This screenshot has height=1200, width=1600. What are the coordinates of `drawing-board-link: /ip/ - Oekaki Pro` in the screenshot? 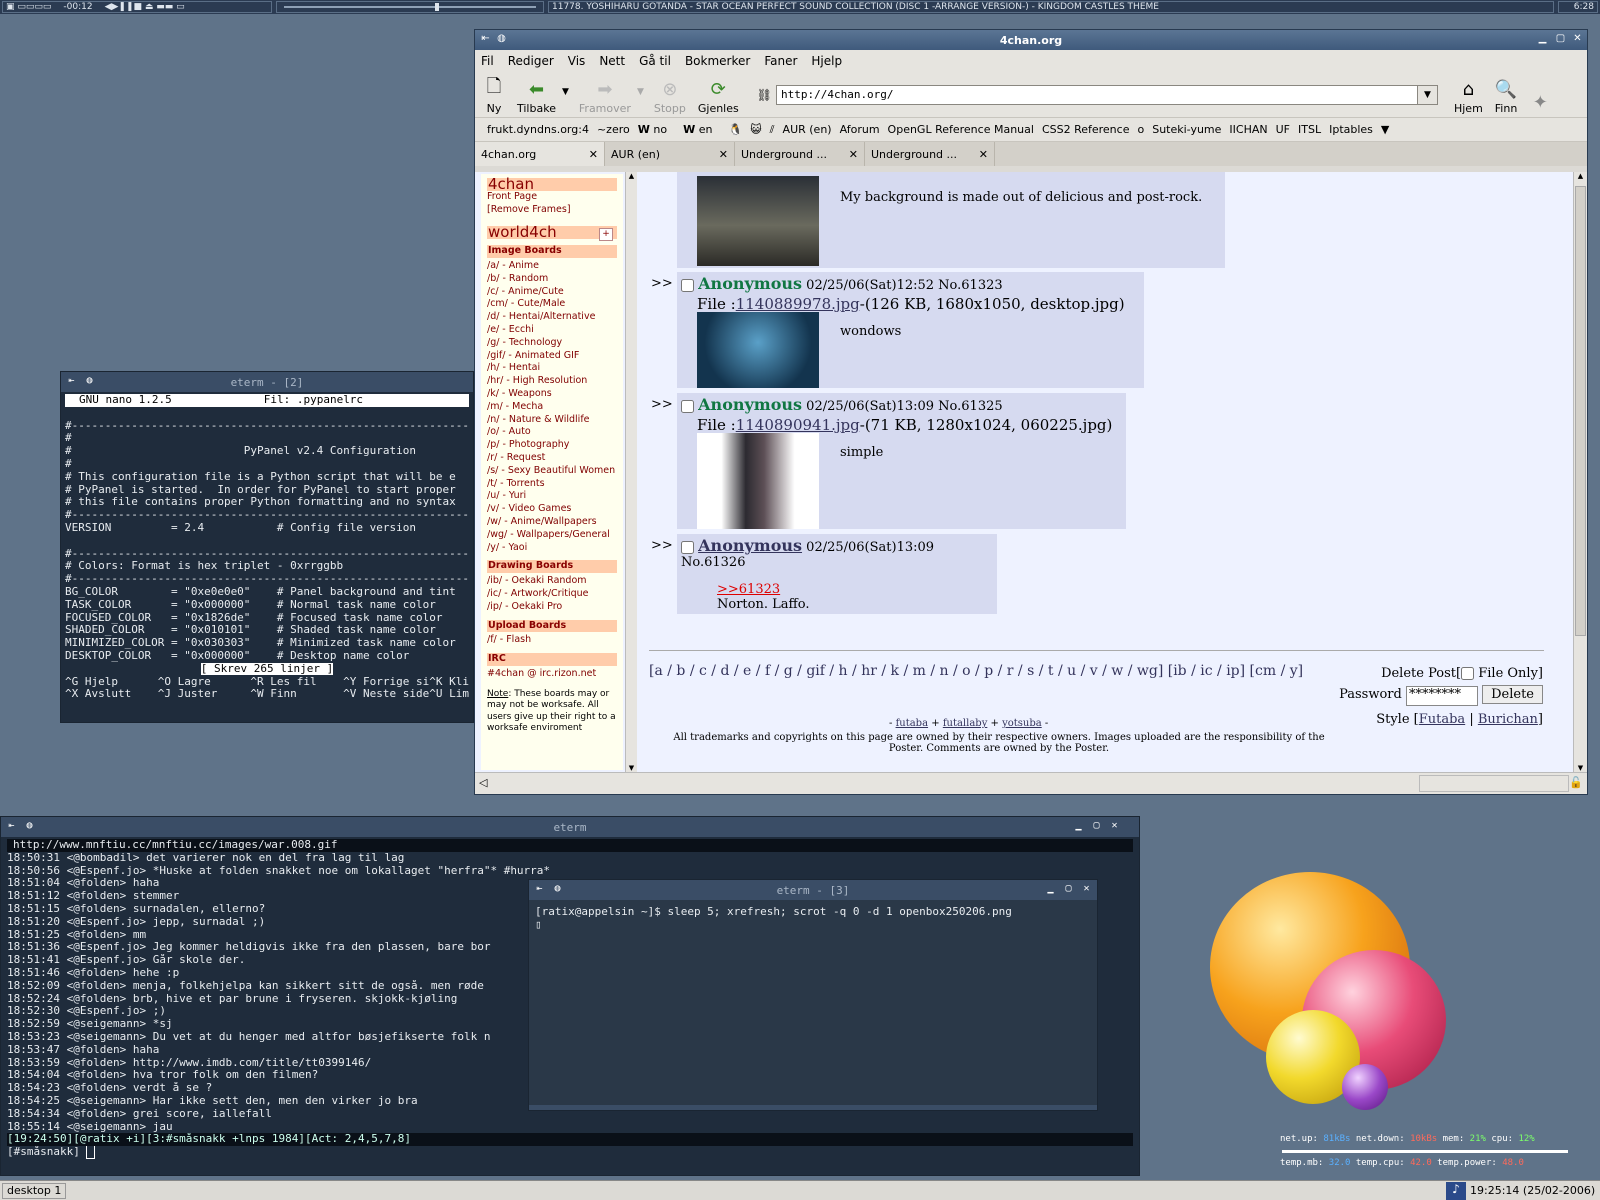 It's located at (552, 607).